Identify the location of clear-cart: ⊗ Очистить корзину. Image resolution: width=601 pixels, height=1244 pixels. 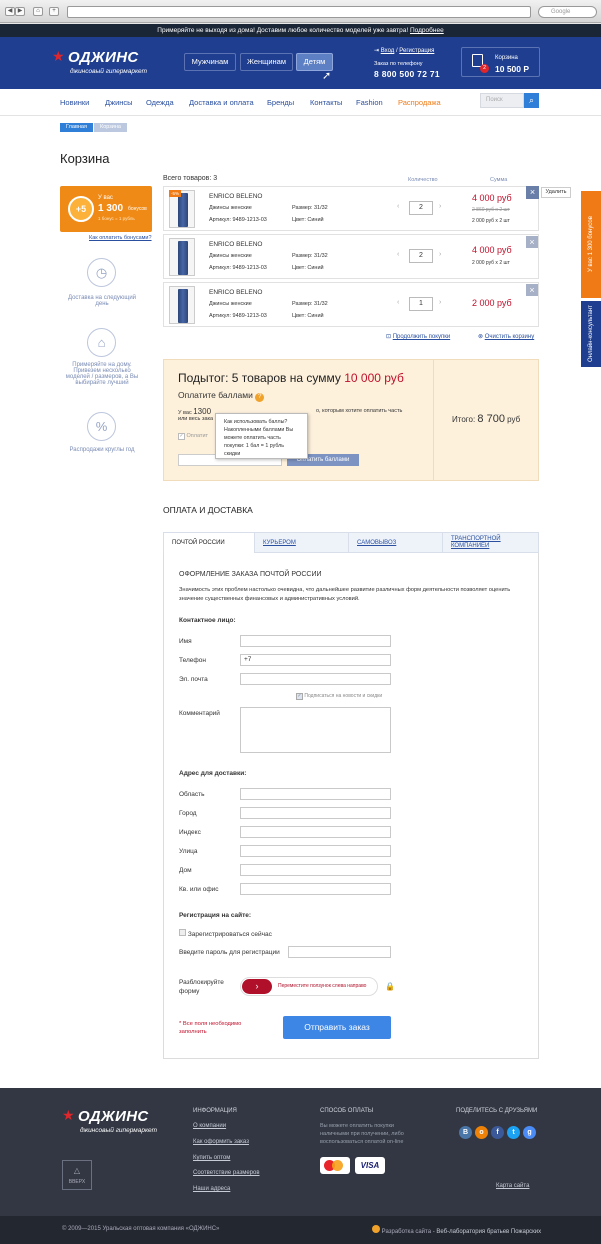
(506, 336).